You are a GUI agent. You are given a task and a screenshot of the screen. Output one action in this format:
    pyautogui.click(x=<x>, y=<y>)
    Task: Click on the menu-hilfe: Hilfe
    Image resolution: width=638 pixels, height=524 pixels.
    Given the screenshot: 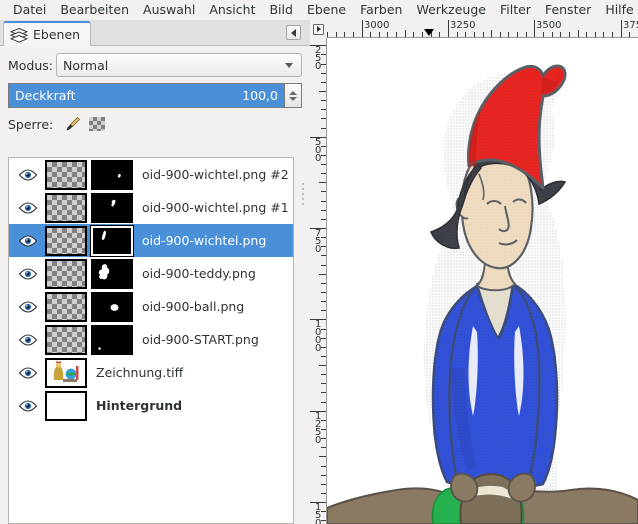 What is the action you would take?
    pyautogui.click(x=618, y=10)
    